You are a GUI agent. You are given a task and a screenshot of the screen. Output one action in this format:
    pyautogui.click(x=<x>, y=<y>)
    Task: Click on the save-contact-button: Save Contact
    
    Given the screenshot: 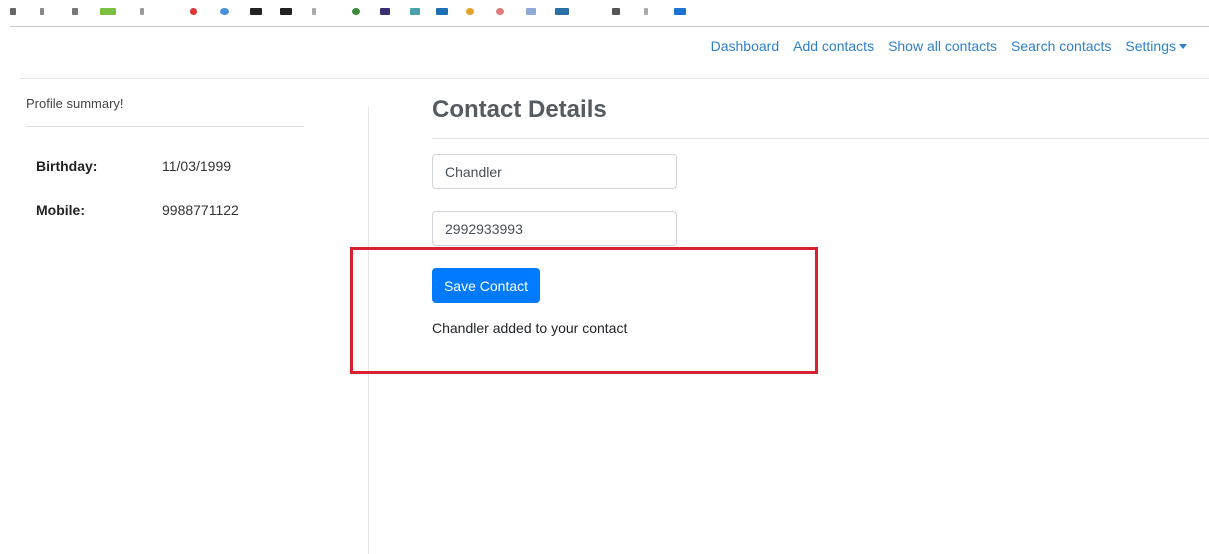 What is the action you would take?
    pyautogui.click(x=486, y=285)
    